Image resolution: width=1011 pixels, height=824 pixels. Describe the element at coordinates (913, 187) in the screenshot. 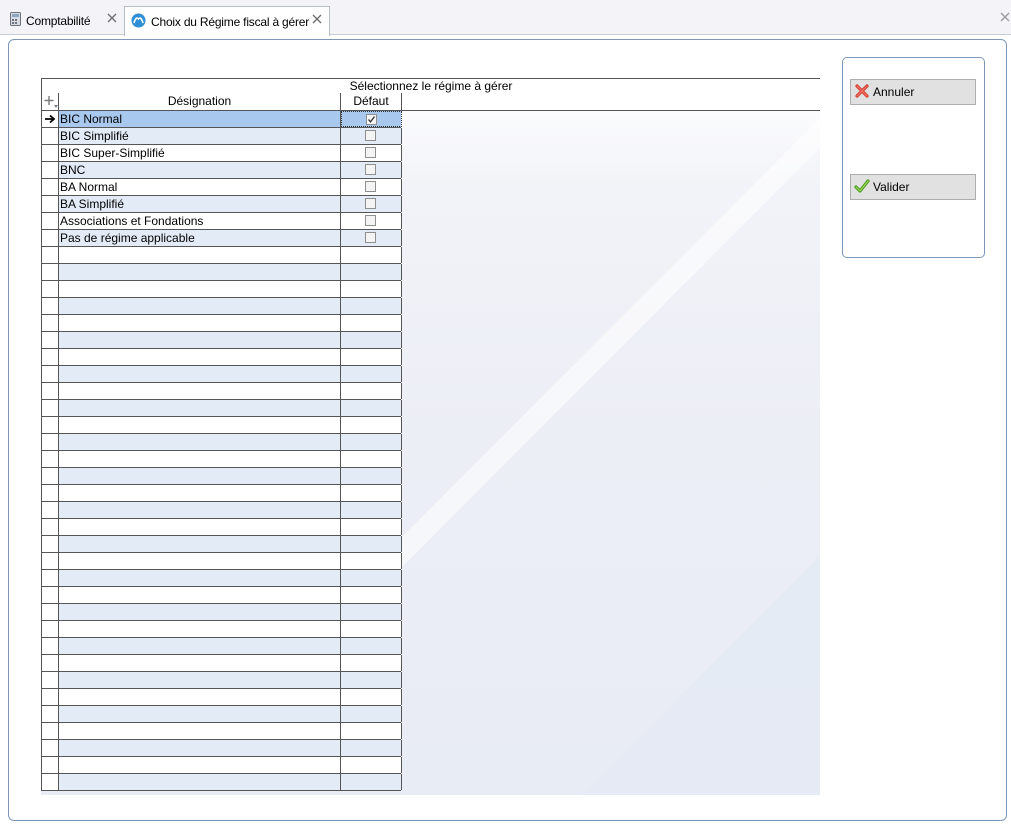

I see `validate-button: Valider` at that location.